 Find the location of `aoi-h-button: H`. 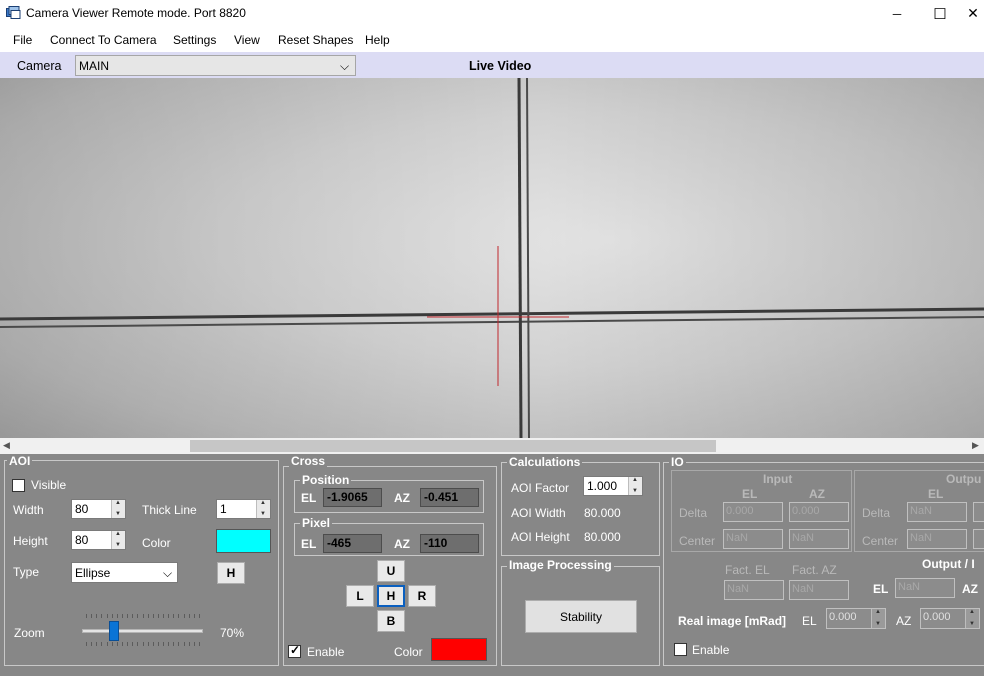

aoi-h-button: H is located at coordinates (231, 573).